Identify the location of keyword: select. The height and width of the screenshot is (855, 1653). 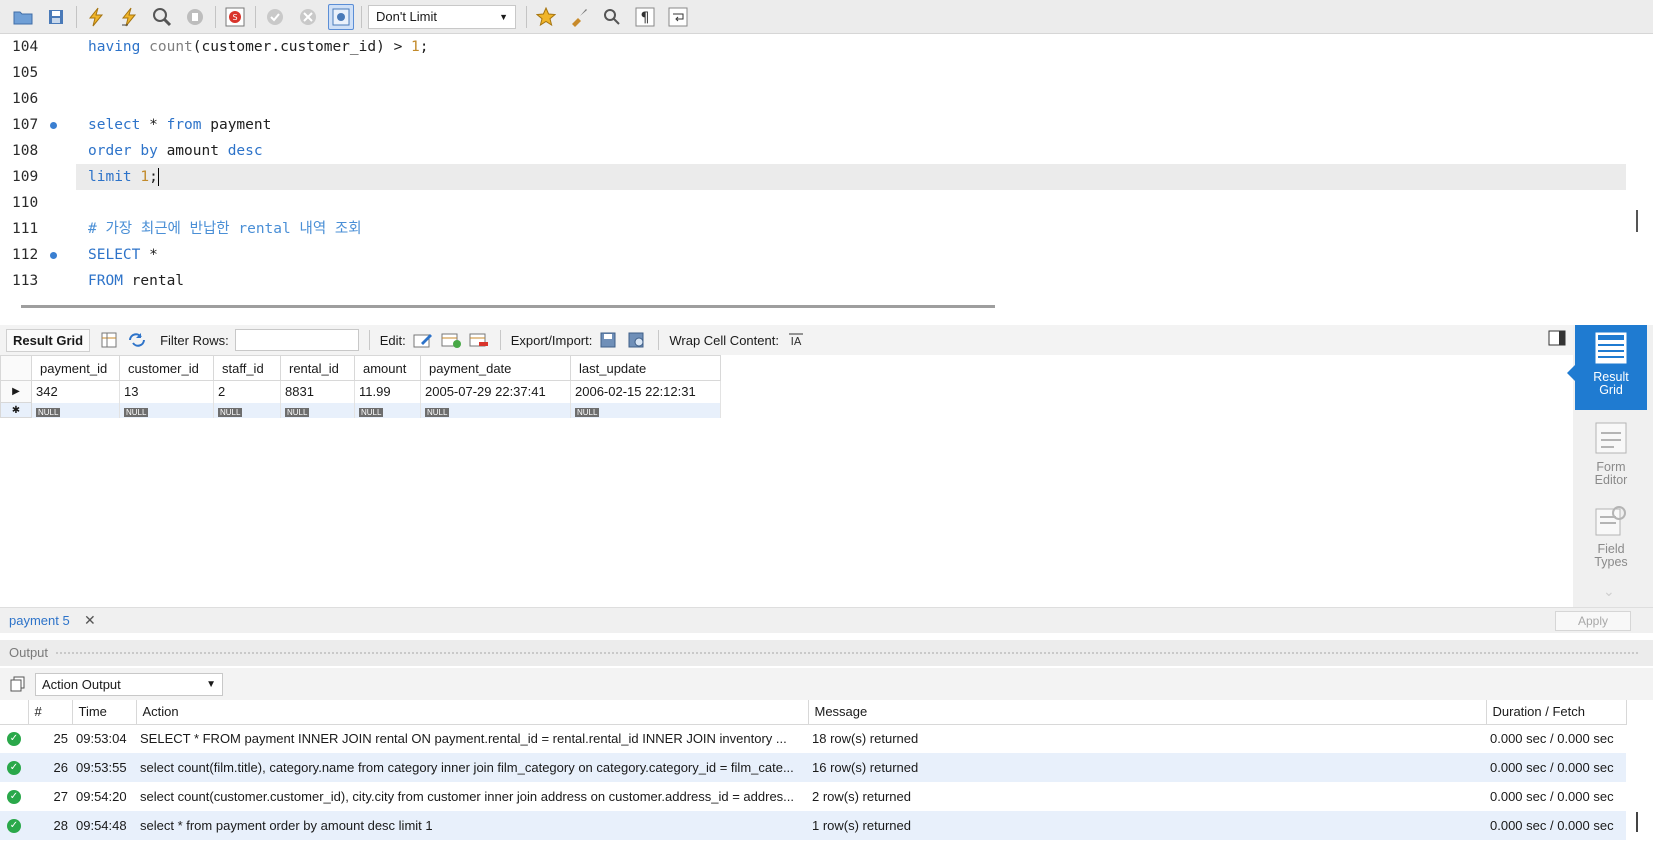
(114, 125).